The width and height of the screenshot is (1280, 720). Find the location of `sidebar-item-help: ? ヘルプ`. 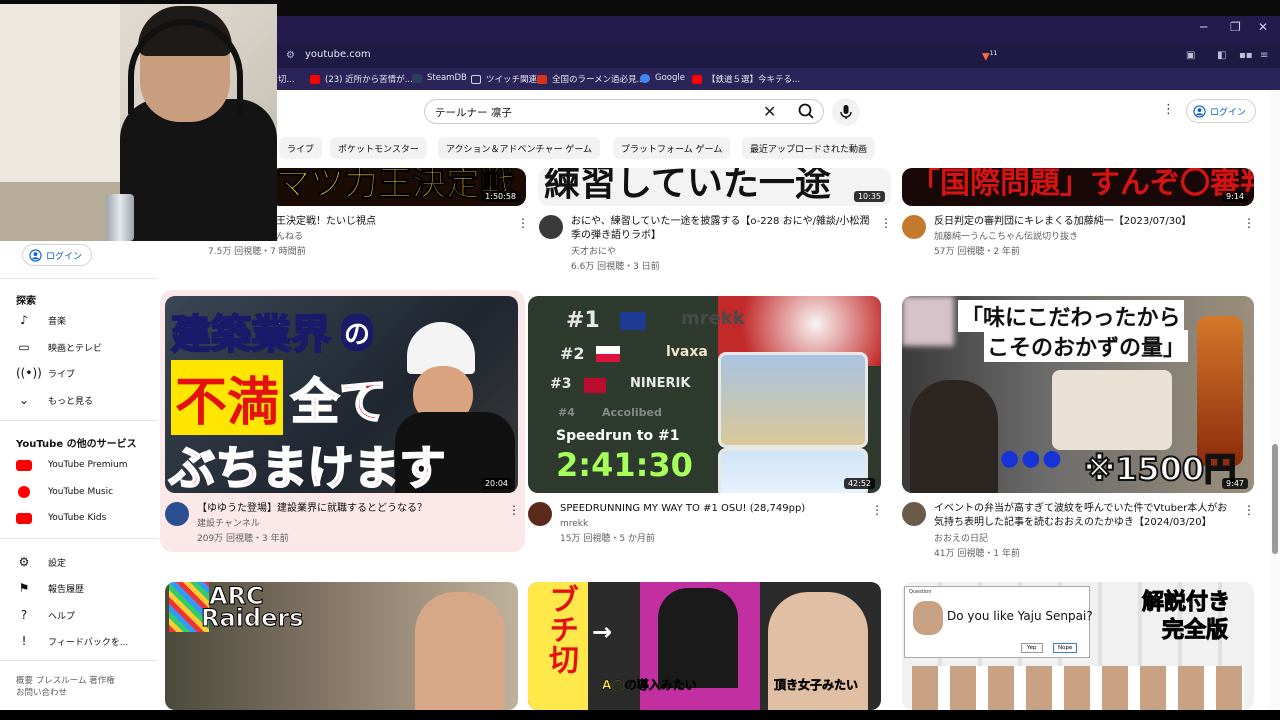

sidebar-item-help: ? ヘルプ is located at coordinates (86, 615).